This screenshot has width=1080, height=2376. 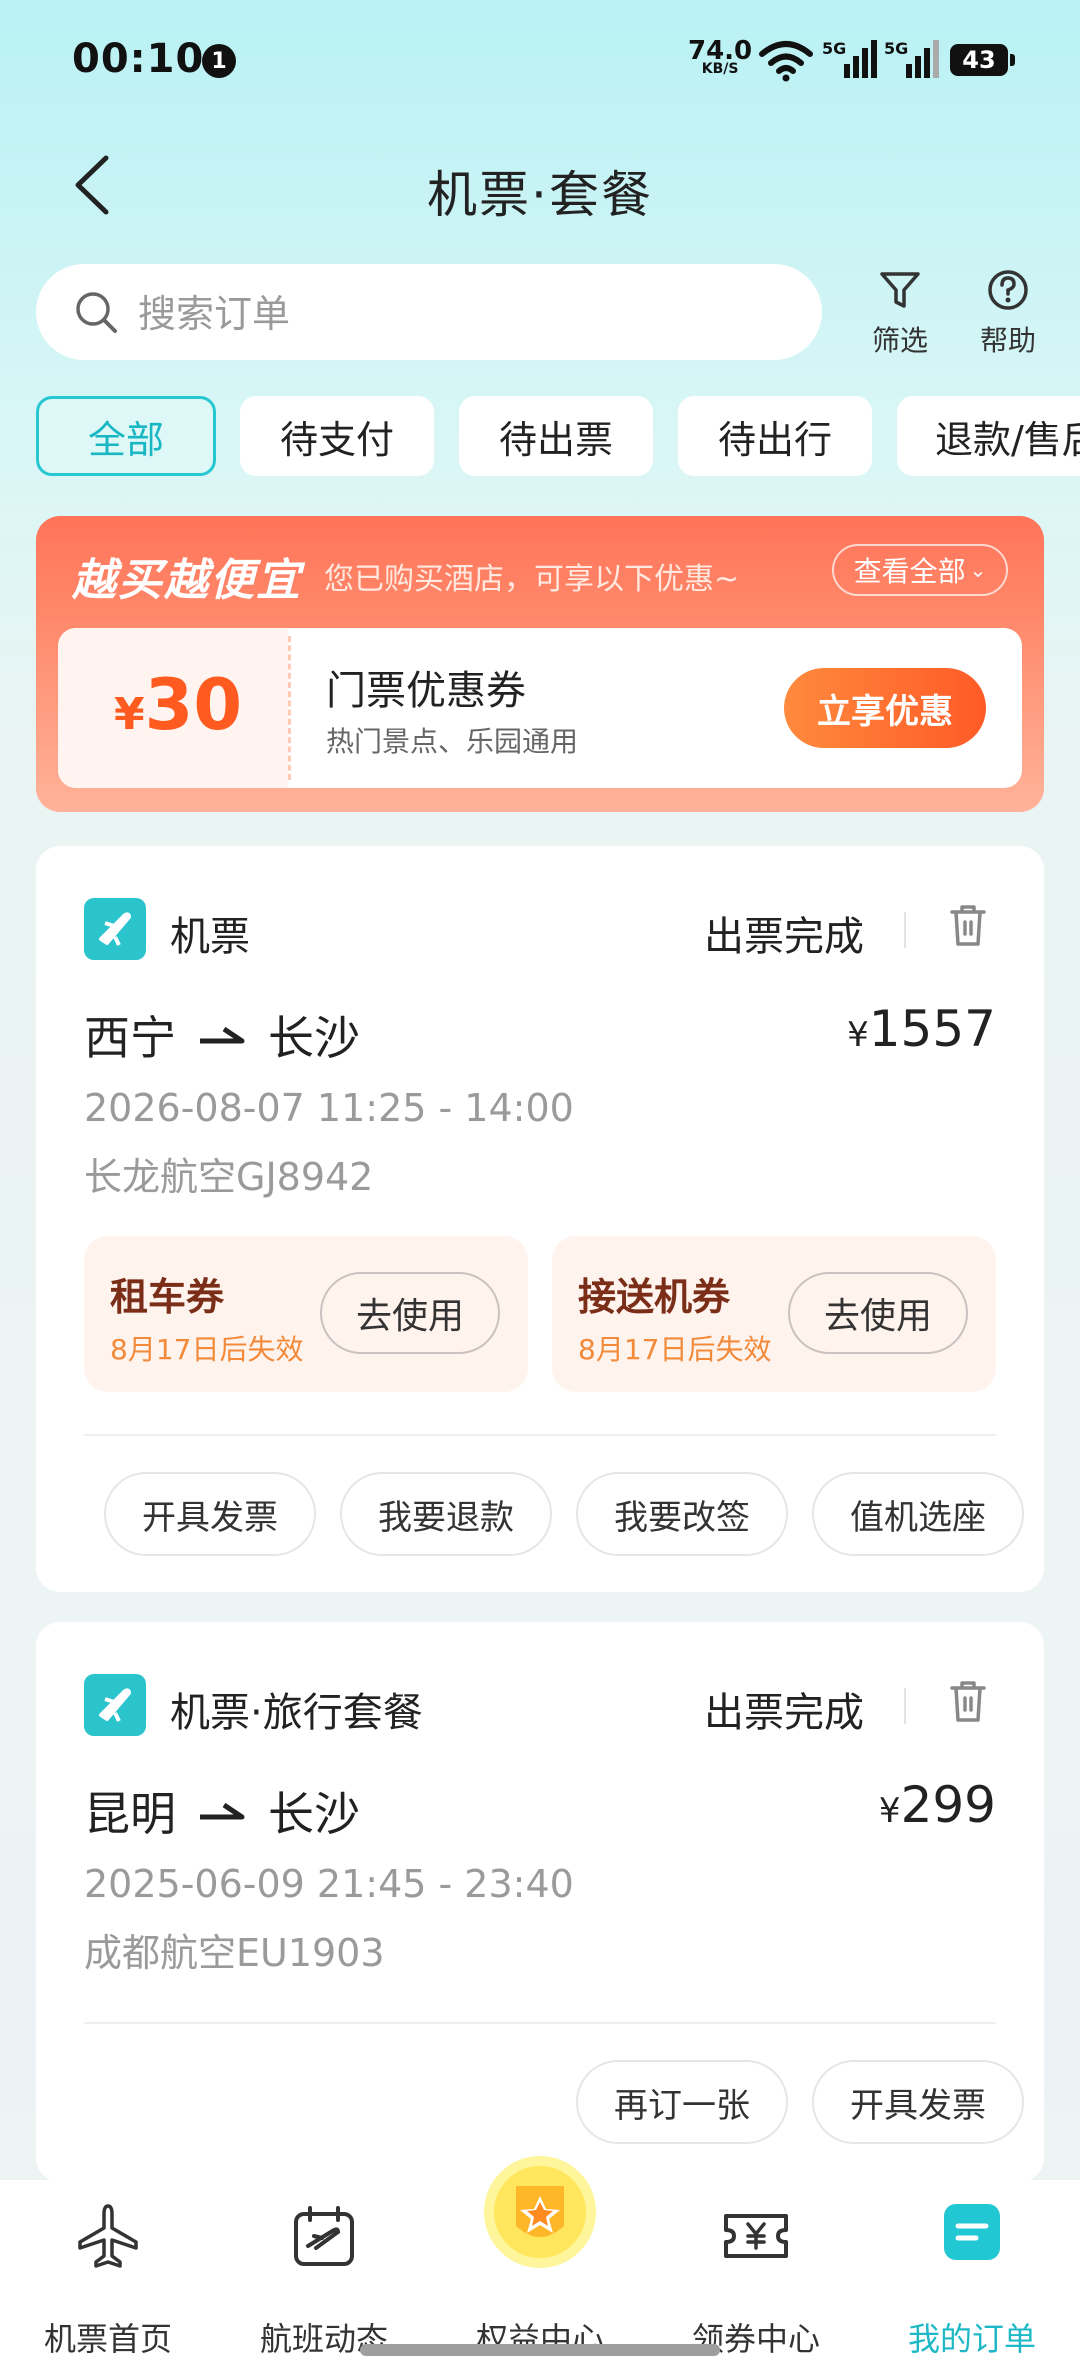 I want to click on network-speed: 74.0 KB/S, so click(x=720, y=57).